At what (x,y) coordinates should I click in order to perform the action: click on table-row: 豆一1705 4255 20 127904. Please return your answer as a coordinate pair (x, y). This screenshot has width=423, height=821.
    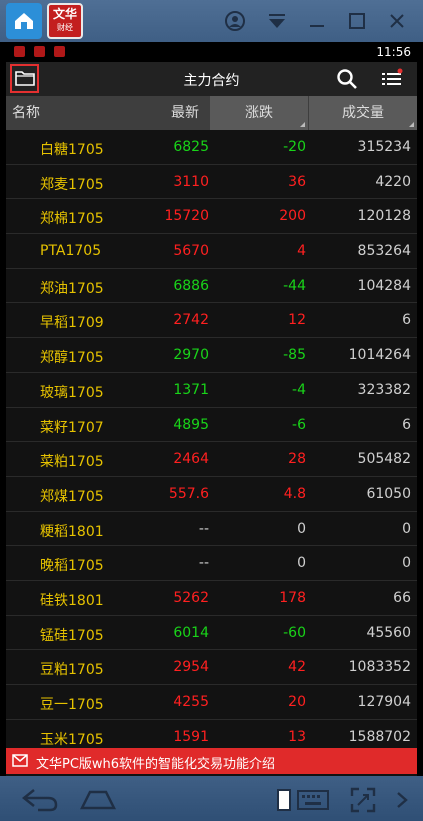
    Looking at the image, I should click on (211, 702).